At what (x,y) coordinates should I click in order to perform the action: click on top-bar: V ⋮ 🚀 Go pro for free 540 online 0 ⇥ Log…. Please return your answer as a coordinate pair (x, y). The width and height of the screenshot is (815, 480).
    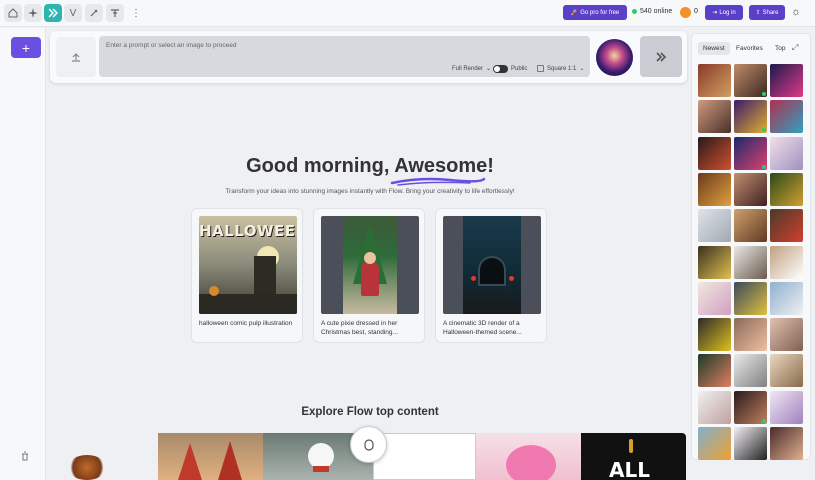
    Looking at the image, I should click on (407, 13).